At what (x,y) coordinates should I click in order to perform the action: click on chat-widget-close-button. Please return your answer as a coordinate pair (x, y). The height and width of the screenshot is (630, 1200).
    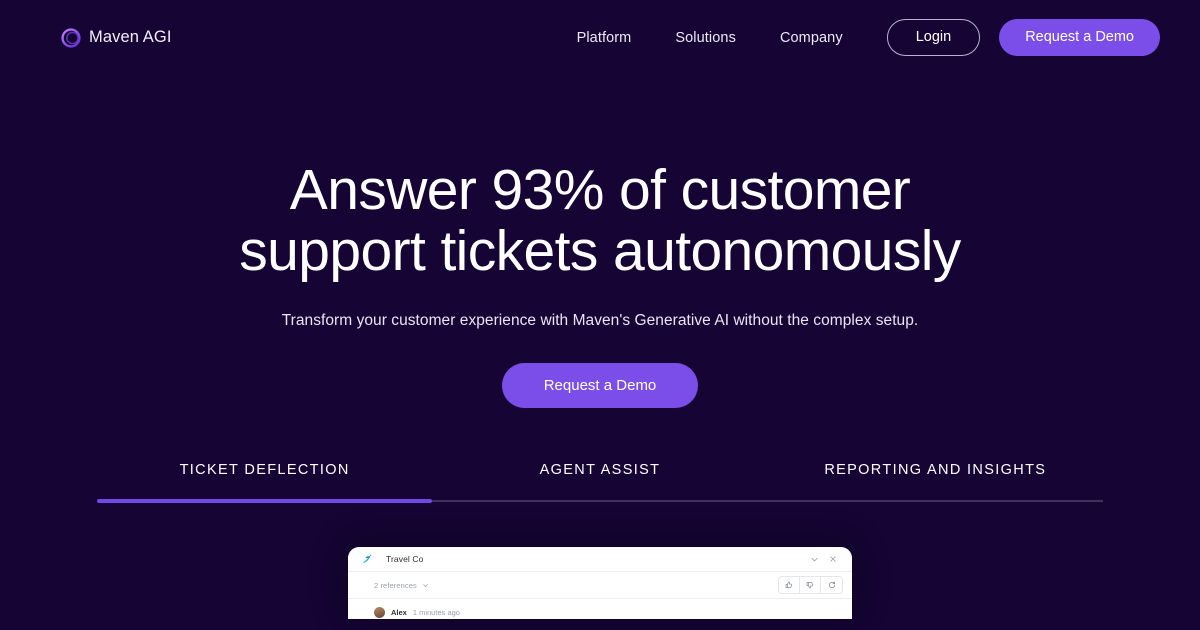
    Looking at the image, I should click on (832, 559).